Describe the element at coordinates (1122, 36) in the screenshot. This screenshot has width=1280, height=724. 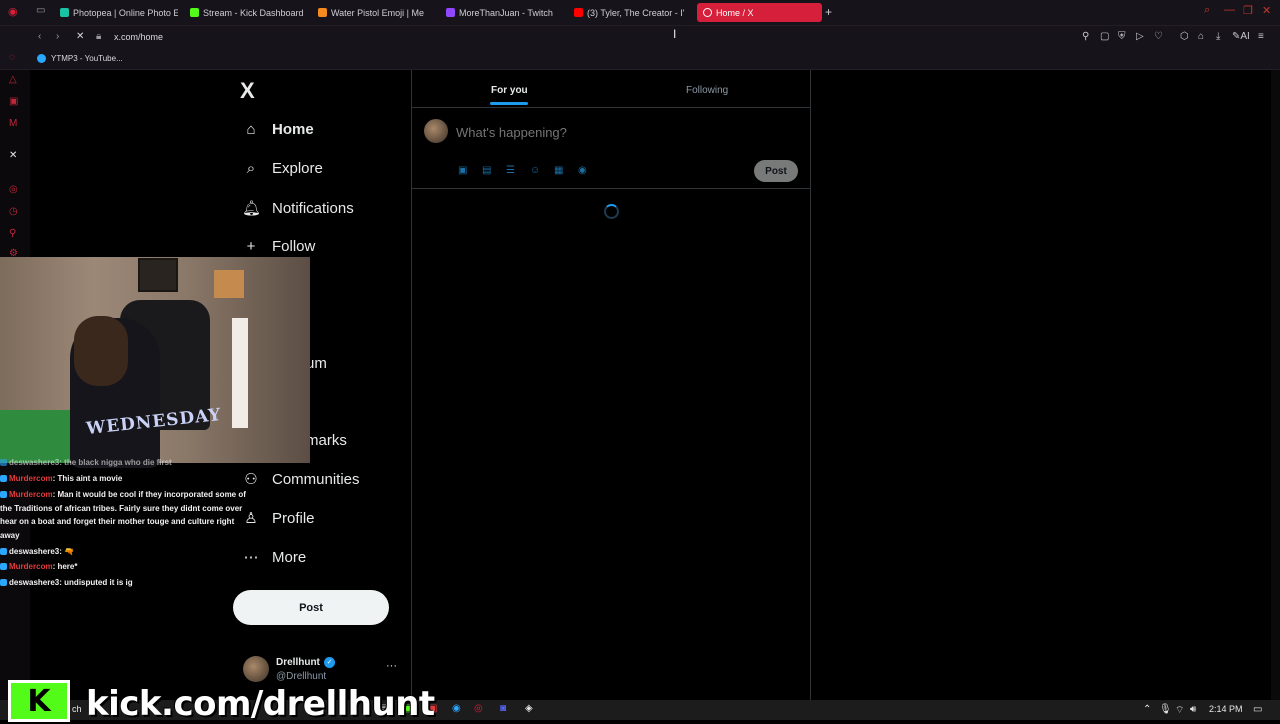
I see `vpn-icon: ⛨` at that location.